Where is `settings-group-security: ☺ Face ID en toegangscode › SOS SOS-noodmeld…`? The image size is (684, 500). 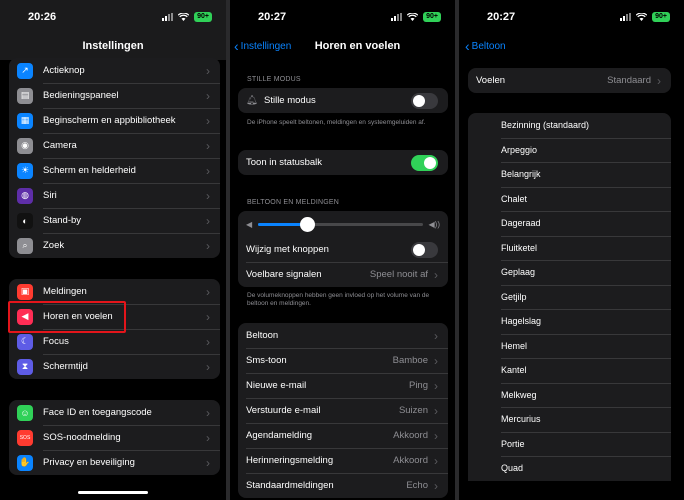 settings-group-security: ☺ Face ID en toegangscode › SOS SOS-noodmeld… is located at coordinates (114, 437).